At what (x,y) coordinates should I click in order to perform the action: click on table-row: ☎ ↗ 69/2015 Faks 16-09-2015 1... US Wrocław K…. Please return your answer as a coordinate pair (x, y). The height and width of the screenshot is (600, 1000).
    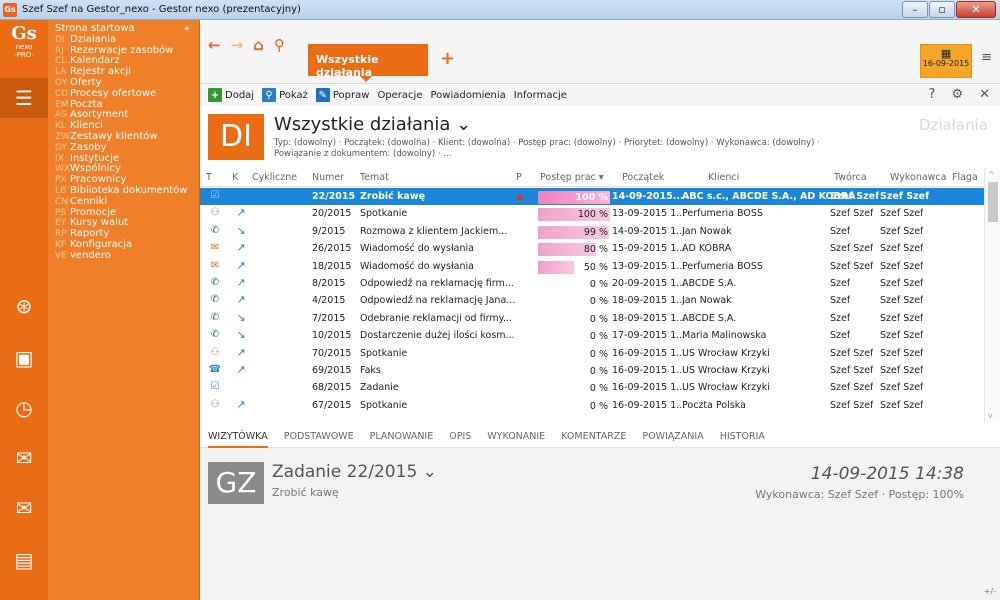
    Looking at the image, I should click on (592, 370).